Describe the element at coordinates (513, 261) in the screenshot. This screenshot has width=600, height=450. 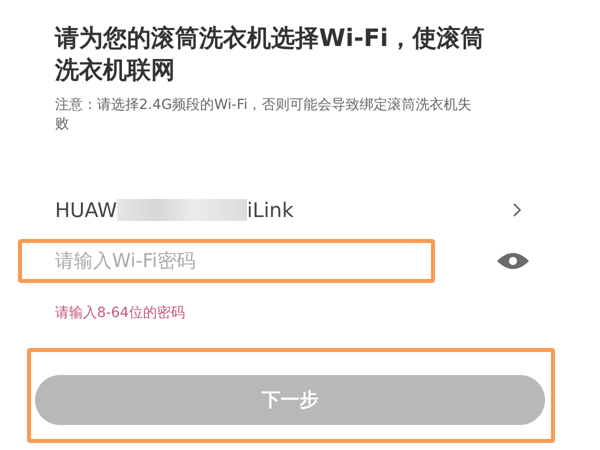
I see `eye-icon` at that location.